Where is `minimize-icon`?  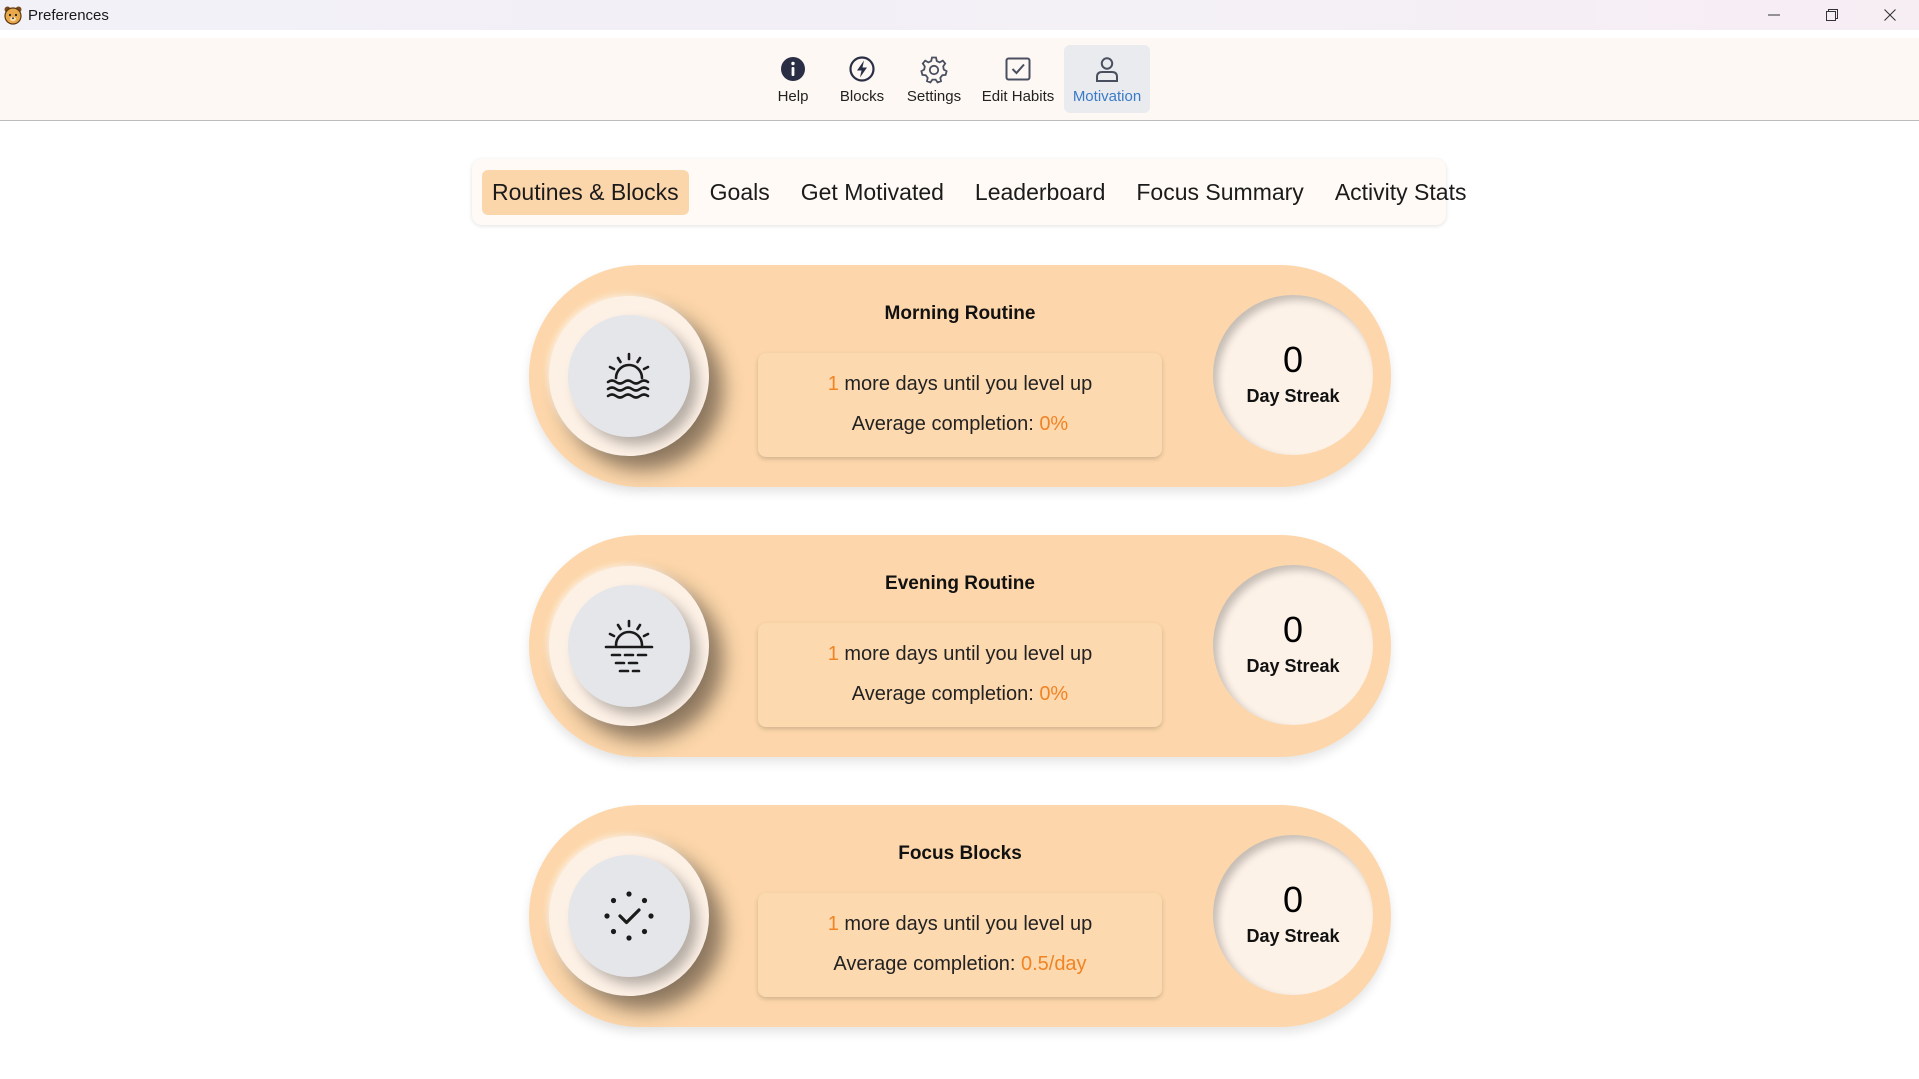 minimize-icon is located at coordinates (1774, 15).